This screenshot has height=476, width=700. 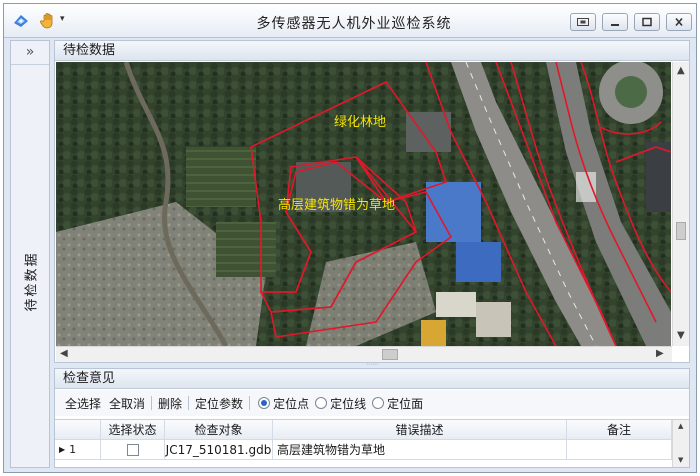 I want to click on grey-building, so click(x=428, y=132).